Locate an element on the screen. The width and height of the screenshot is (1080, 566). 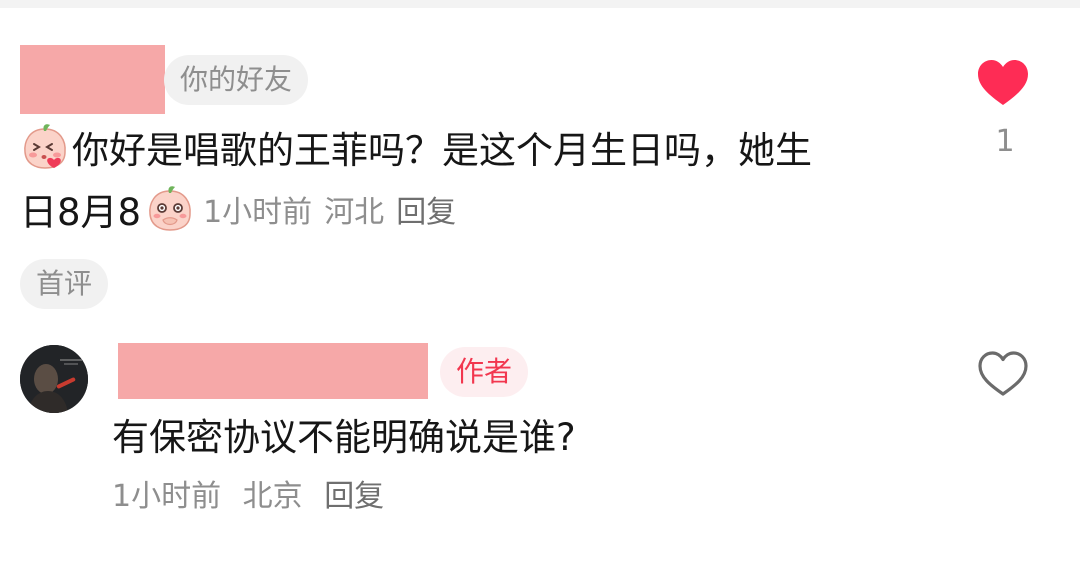
heart-outline-icon is located at coordinates (1003, 374).